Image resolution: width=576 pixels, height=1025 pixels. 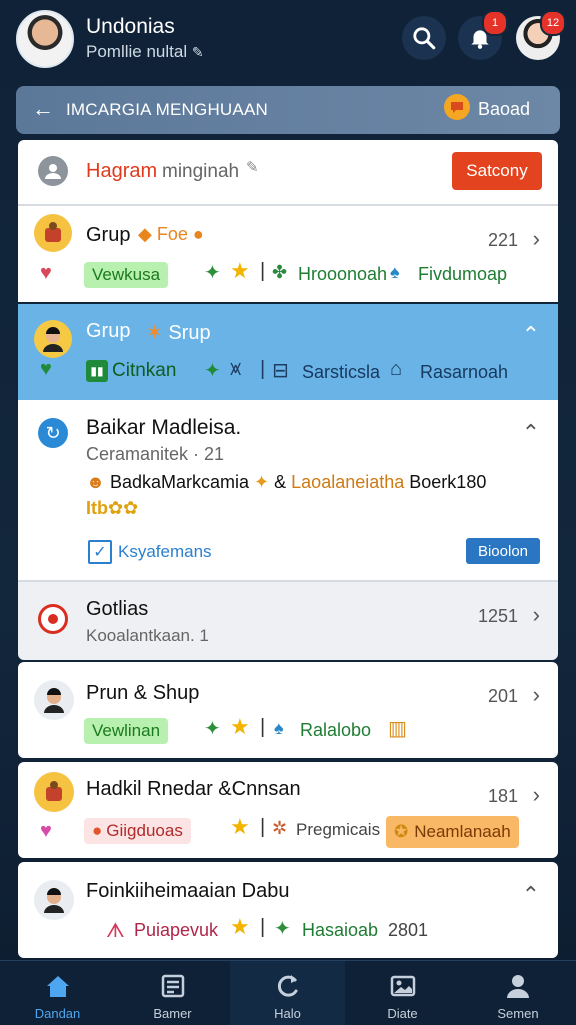 What do you see at coordinates (188, 891) in the screenshot?
I see `group-title: Foinkiiheimaaian Dabu` at bounding box center [188, 891].